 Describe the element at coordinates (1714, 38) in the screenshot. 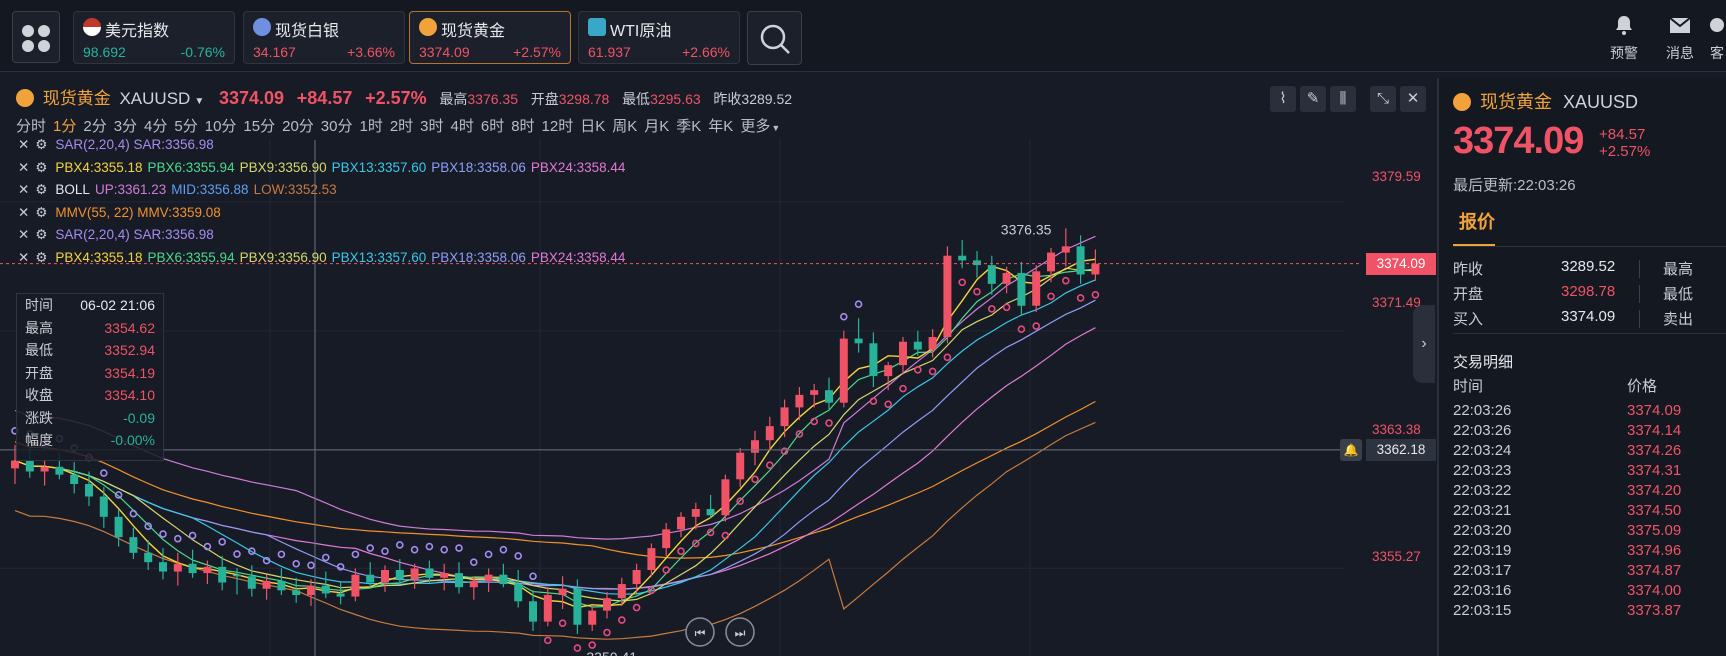

I see `service-button: 客` at that location.